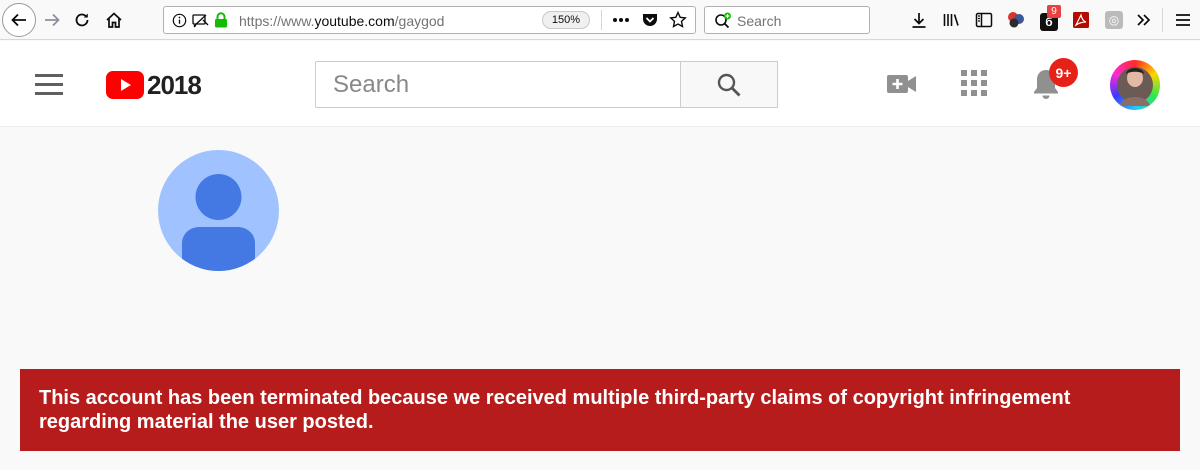 This screenshot has height=470, width=1200. I want to click on library-icon, so click(951, 20).